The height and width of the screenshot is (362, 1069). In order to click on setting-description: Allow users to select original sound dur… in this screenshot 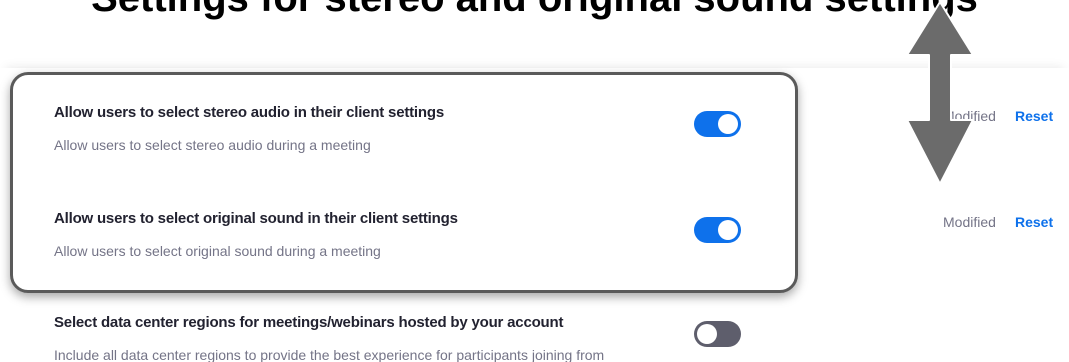, I will do `click(217, 251)`.